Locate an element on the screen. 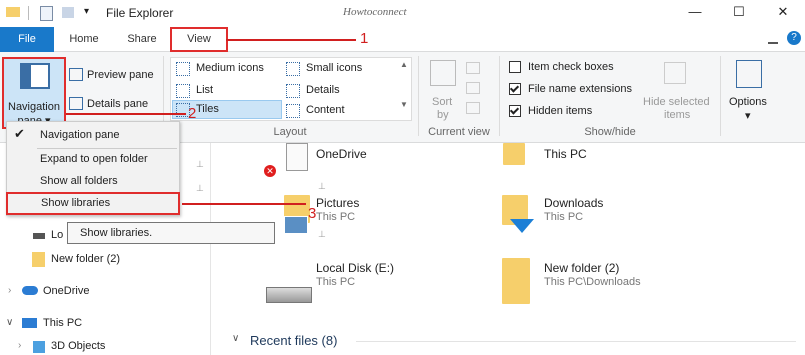  add-columns-icon is located at coordinates (473, 88).